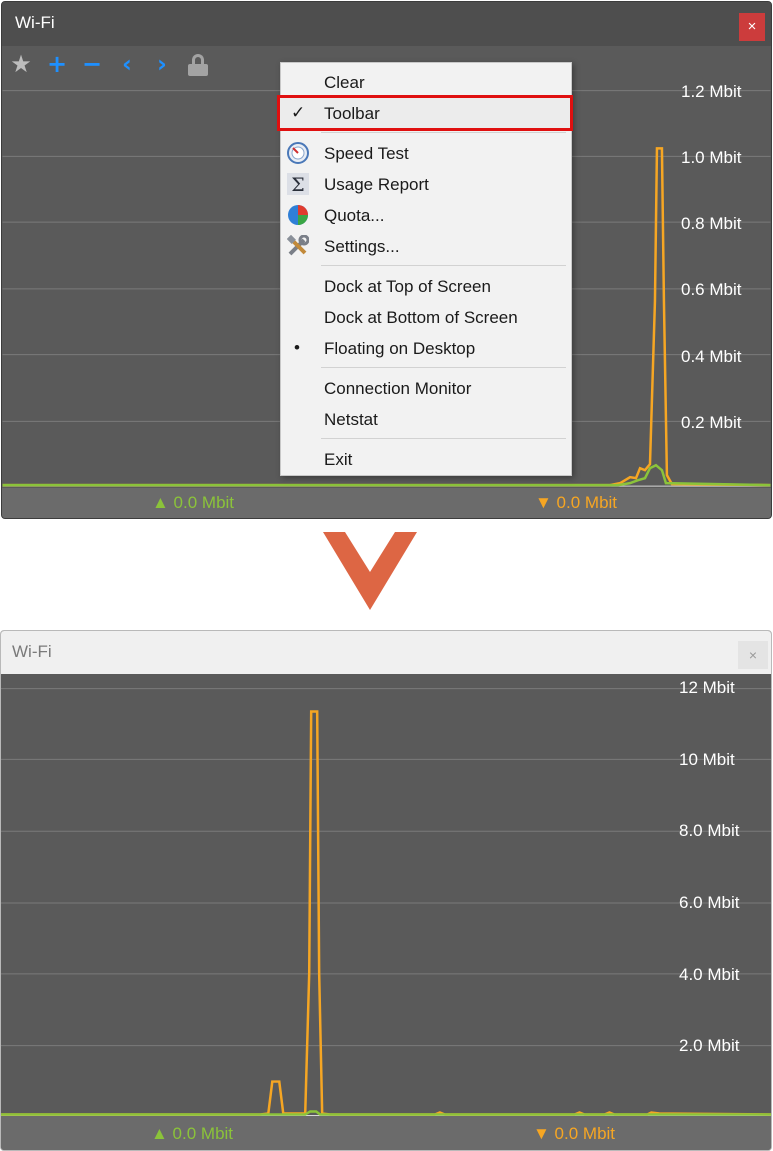  I want to click on y-label: 12 Mbit, so click(707, 687).